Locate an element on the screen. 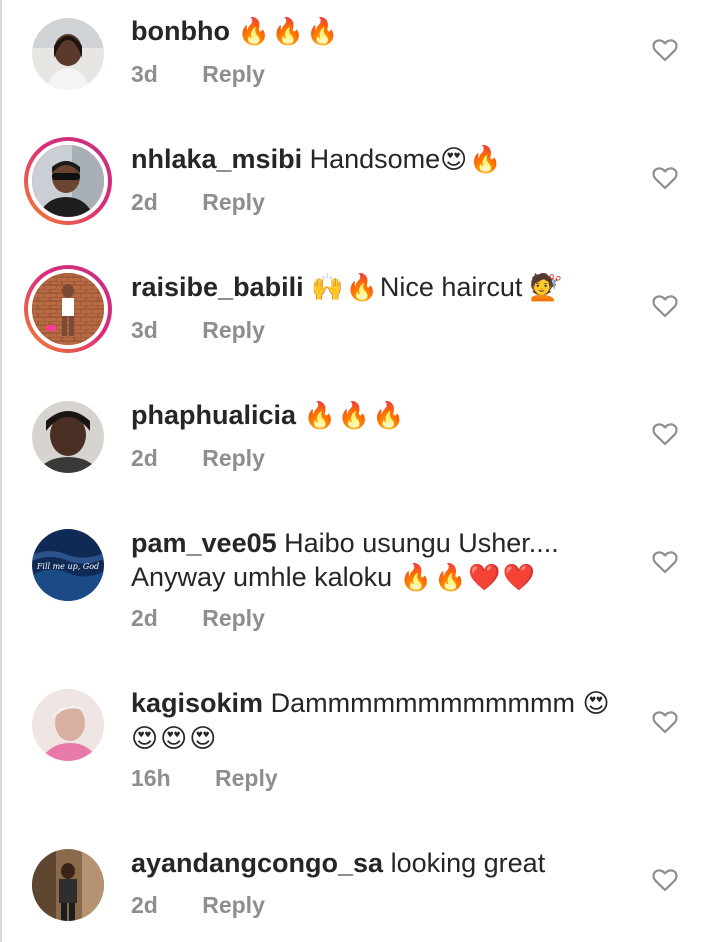  avatar: Fill me up, God is located at coordinates (68, 565).